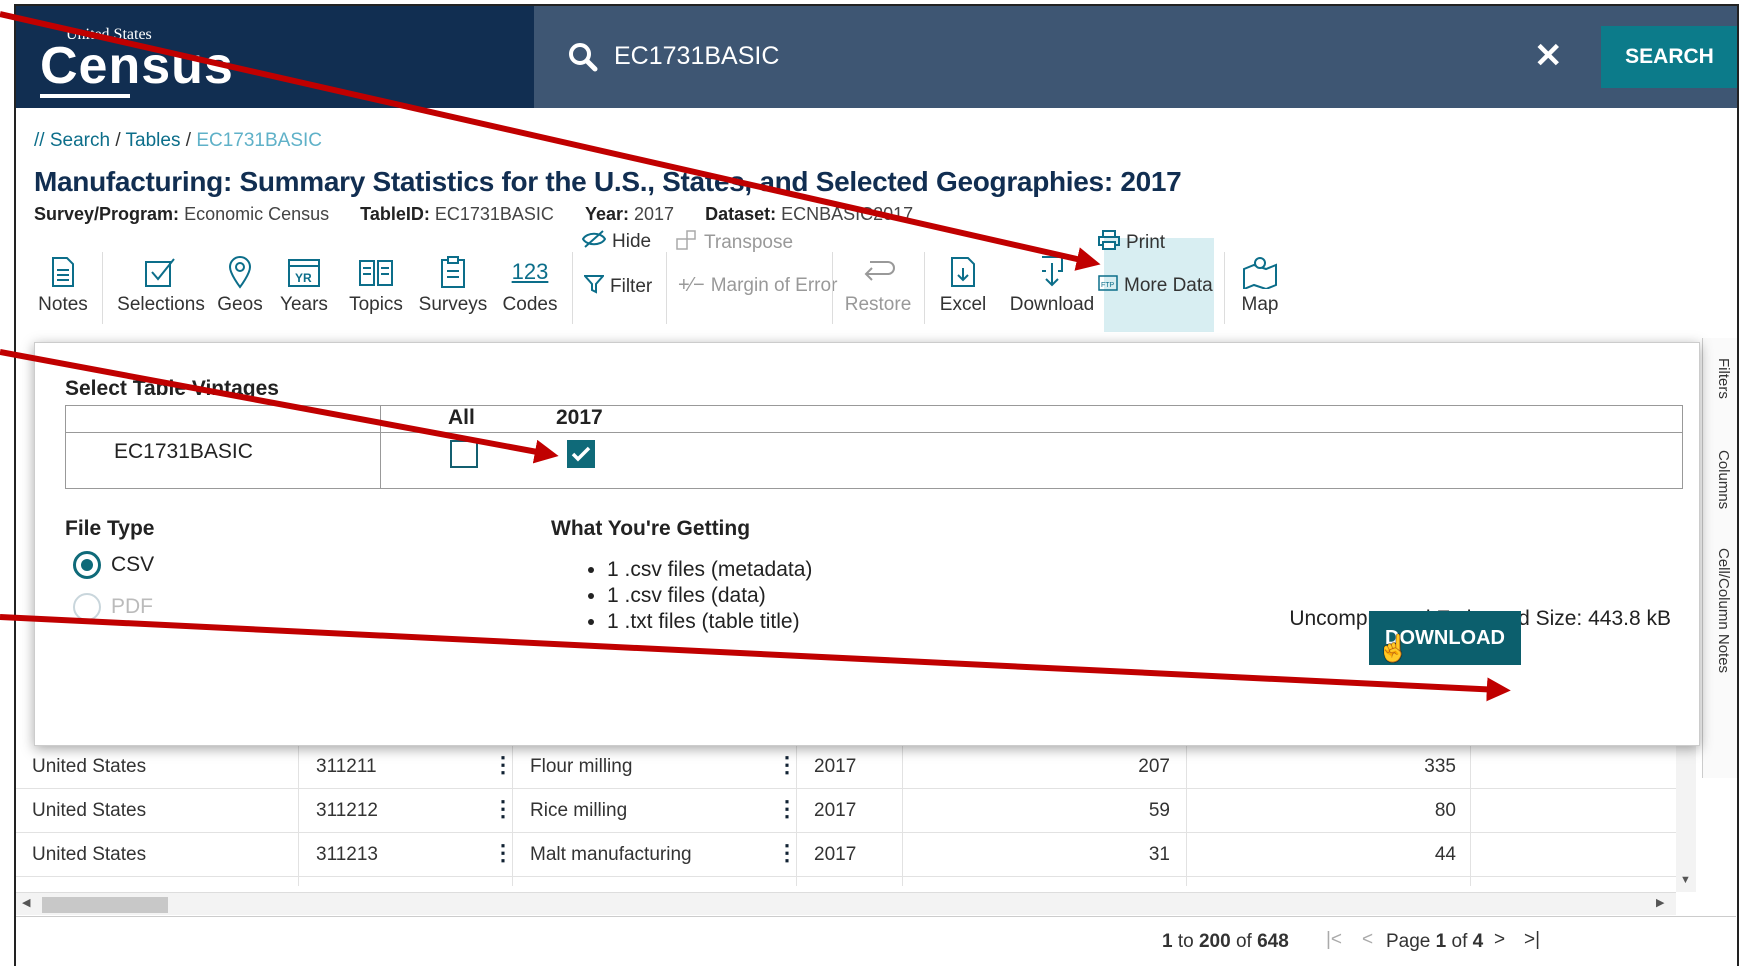 The height and width of the screenshot is (966, 1740). Describe the element at coordinates (461, 417) in the screenshot. I see `col-header-all: All` at that location.